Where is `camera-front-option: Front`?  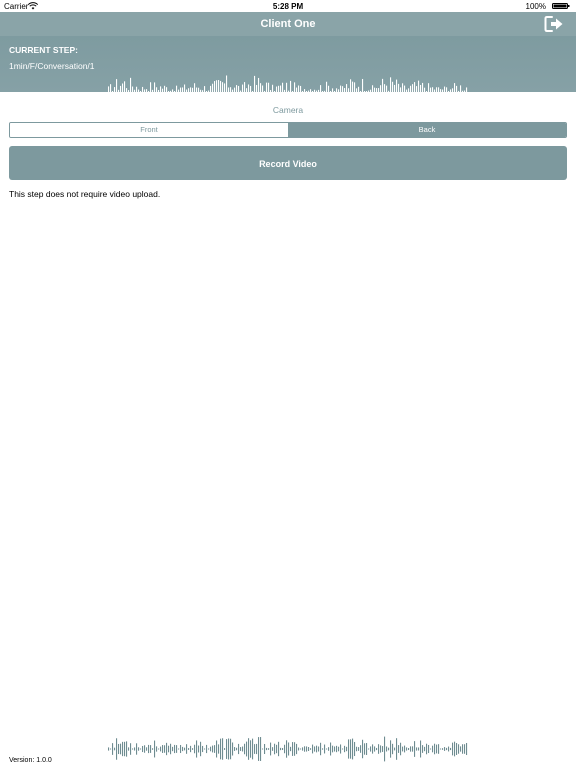 camera-front-option: Front is located at coordinates (149, 130).